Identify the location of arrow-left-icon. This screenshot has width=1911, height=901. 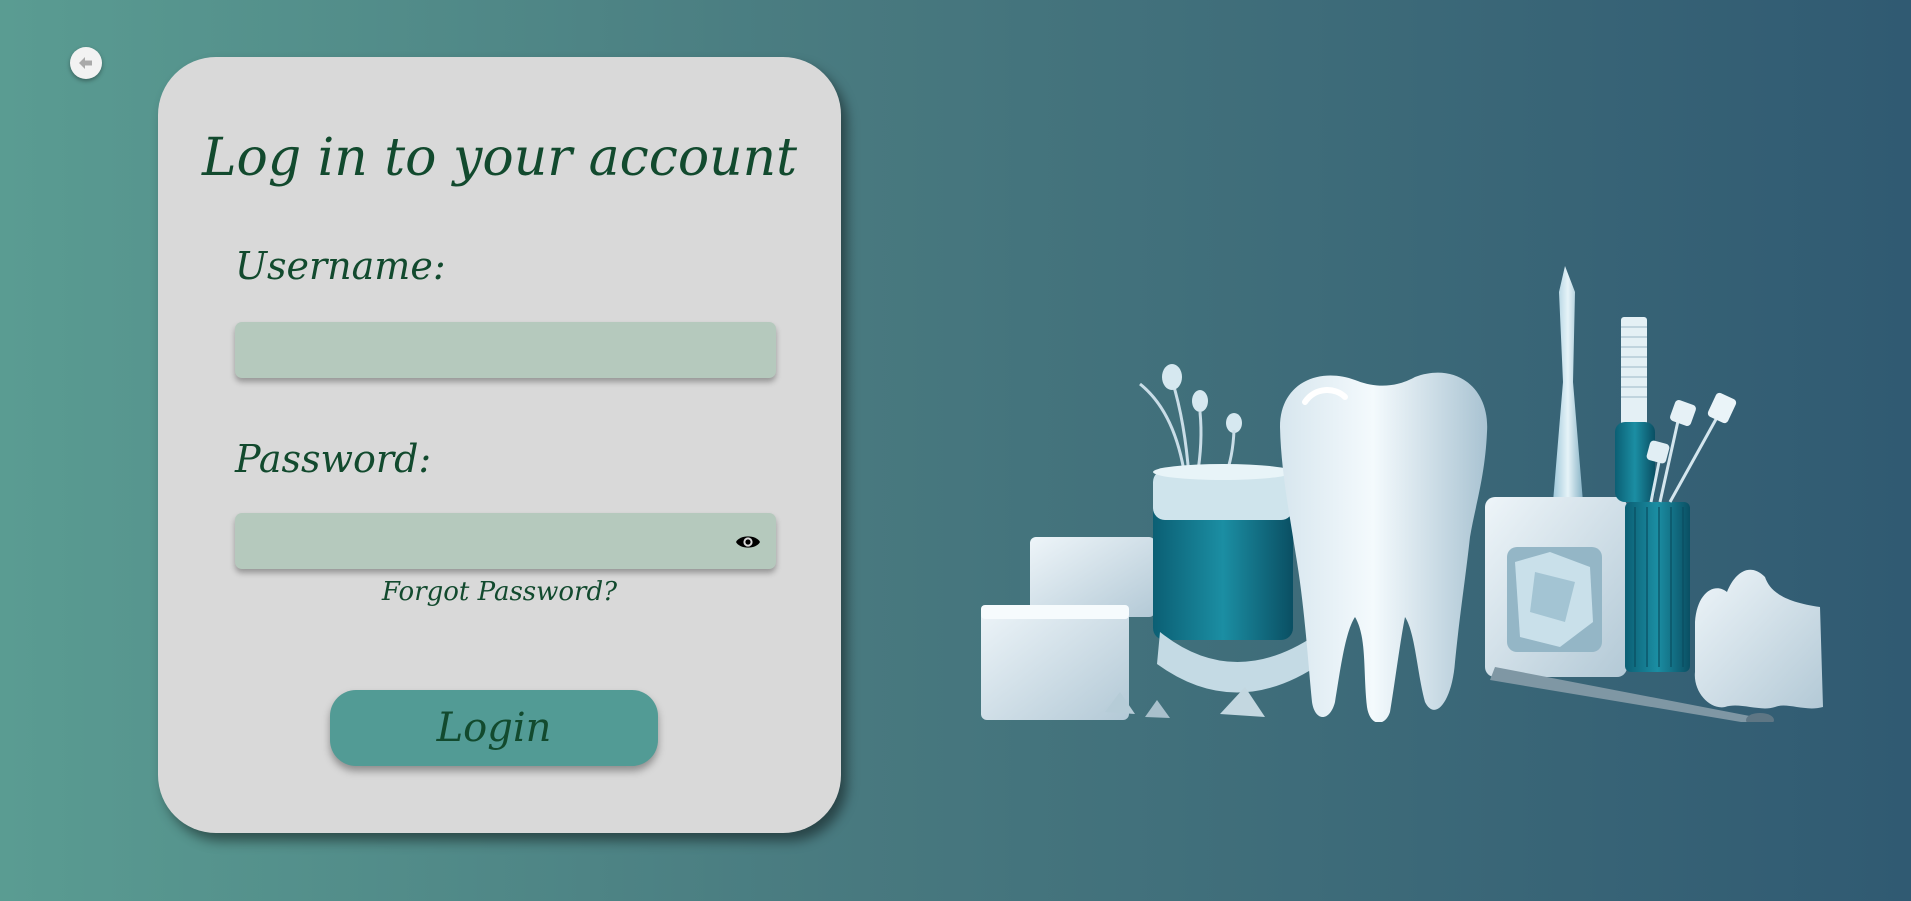
(85, 63).